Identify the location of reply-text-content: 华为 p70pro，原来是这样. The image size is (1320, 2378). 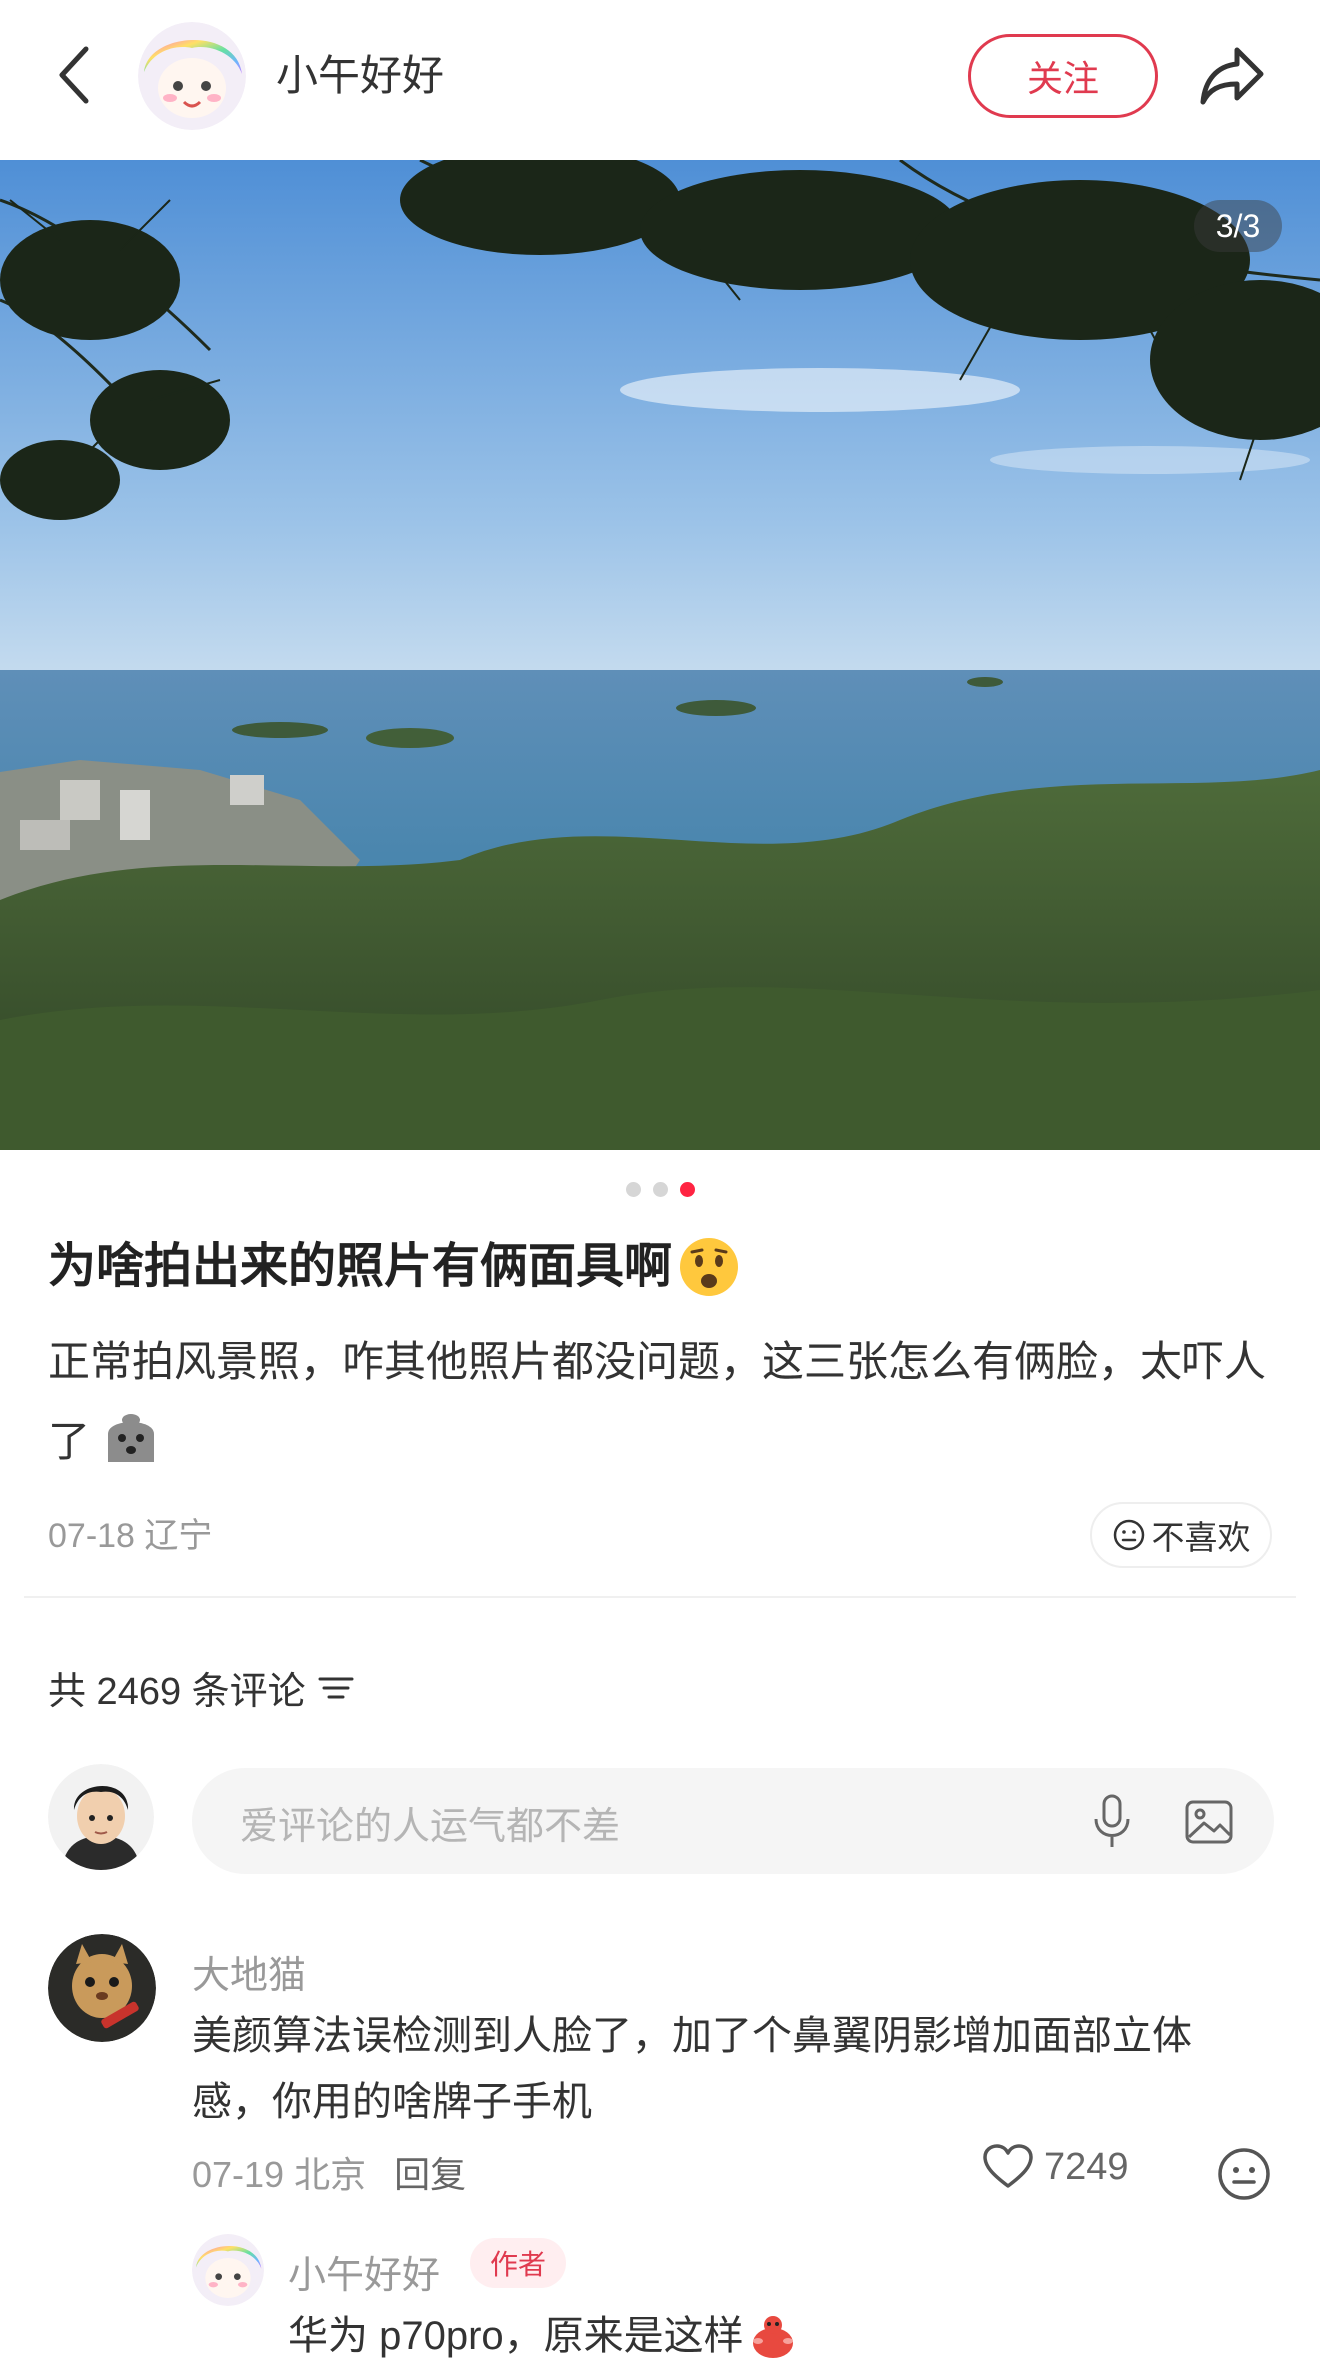
(516, 2336).